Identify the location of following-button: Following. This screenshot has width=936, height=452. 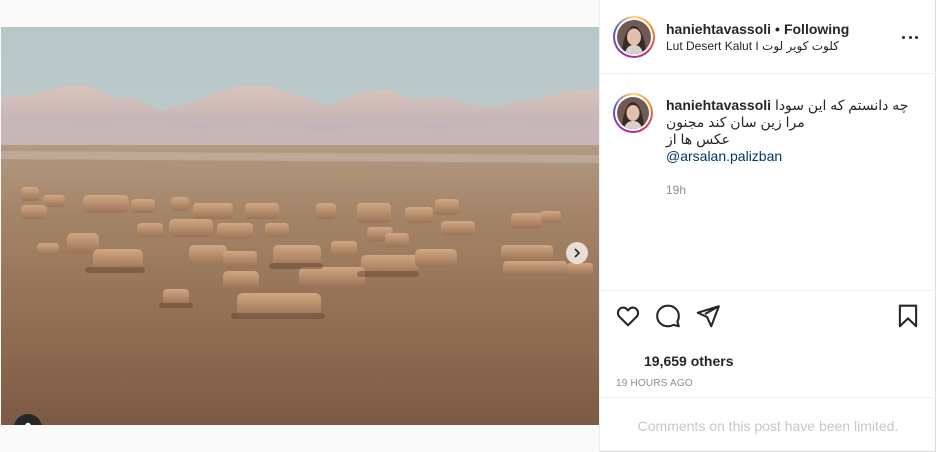
(816, 29).